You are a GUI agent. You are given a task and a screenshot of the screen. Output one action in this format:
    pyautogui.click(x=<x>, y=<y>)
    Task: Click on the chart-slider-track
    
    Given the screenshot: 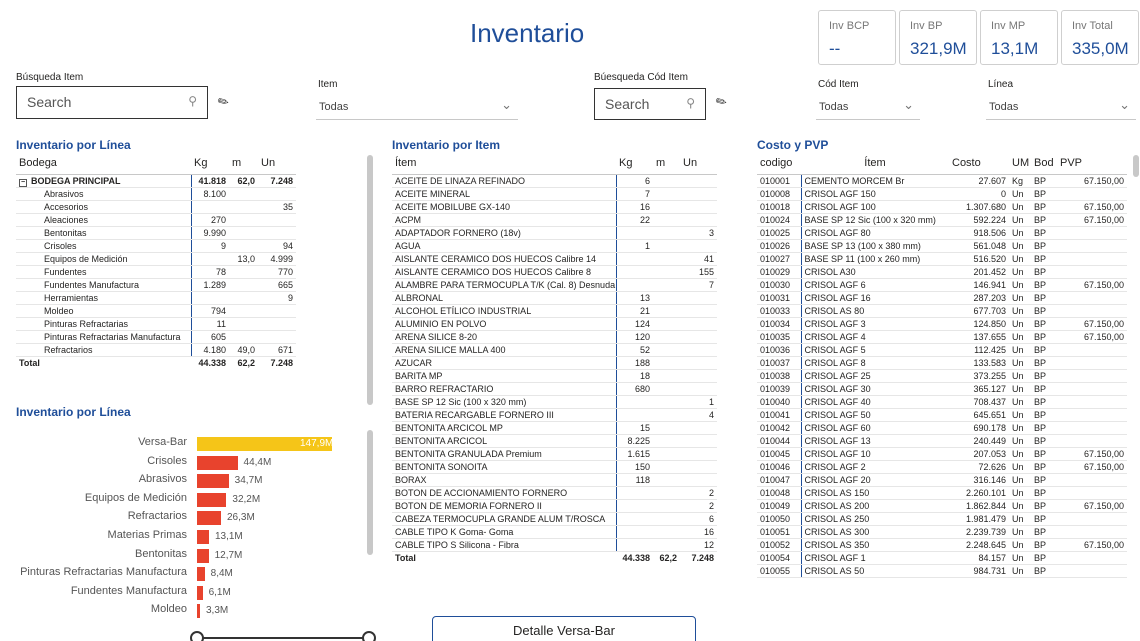 What is the action you would take?
    pyautogui.click(x=284, y=638)
    